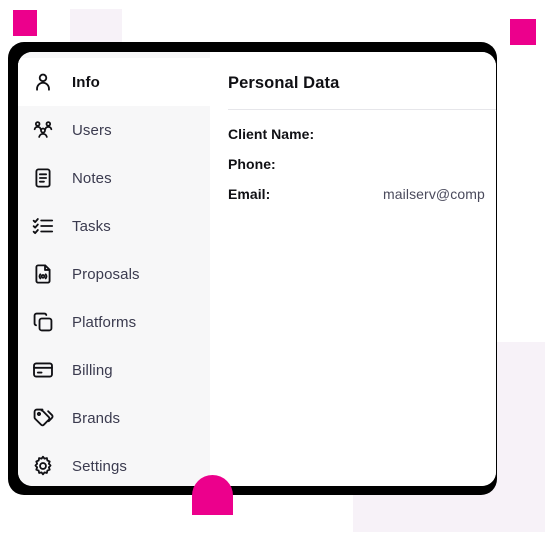 Image resolution: width=555 pixels, height=545 pixels. What do you see at coordinates (362, 109) in the screenshot?
I see `title-divider` at bounding box center [362, 109].